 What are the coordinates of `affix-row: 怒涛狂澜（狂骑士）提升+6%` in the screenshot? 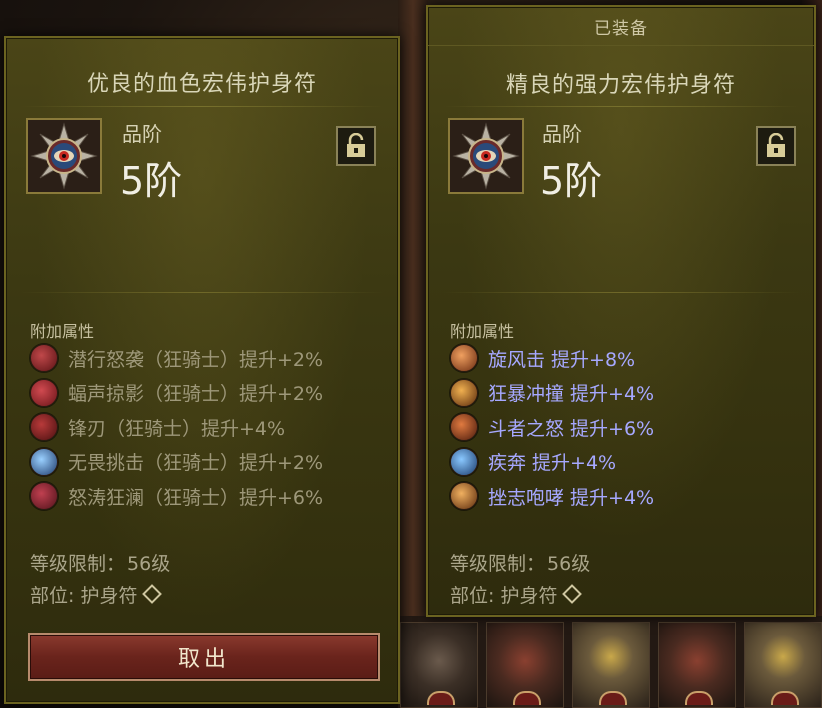 It's located at (176, 496).